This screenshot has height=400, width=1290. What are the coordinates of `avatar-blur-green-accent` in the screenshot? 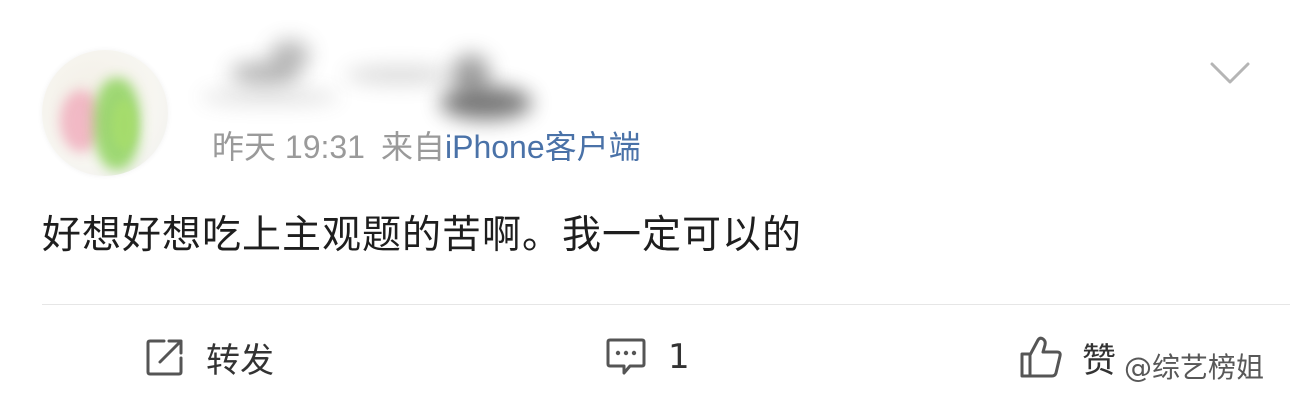 It's located at (124, 125).